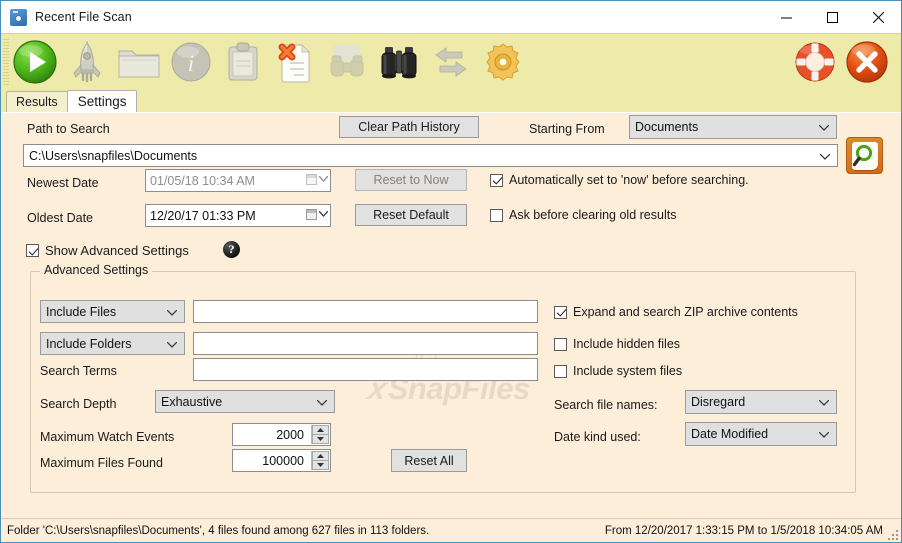  Describe the element at coordinates (409, 127) in the screenshot. I see `clear-path-history-button: Clear Path History` at that location.